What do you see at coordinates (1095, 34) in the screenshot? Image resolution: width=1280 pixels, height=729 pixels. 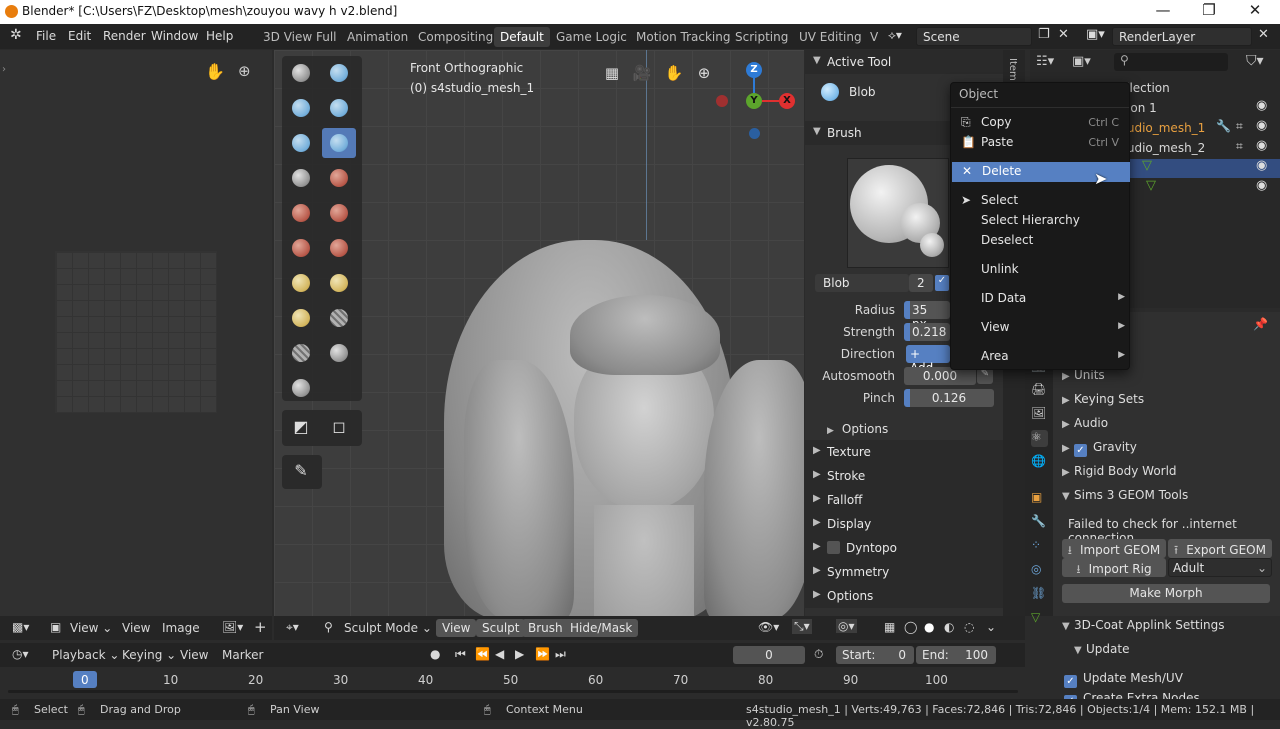 I see `render-layer-icon: ▣▾` at bounding box center [1095, 34].